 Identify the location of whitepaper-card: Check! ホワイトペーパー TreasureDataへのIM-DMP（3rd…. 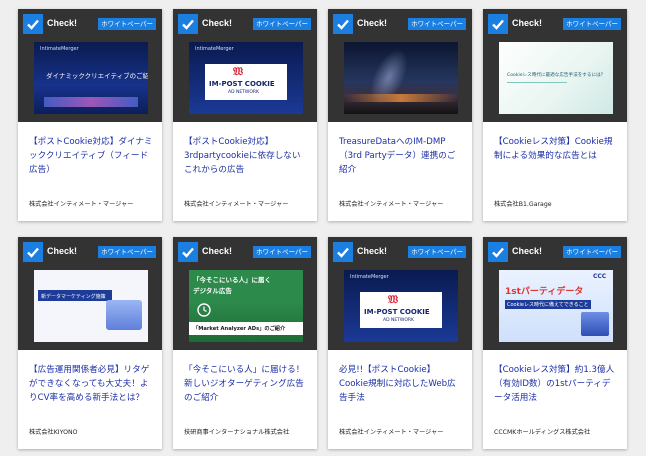
(400, 115).